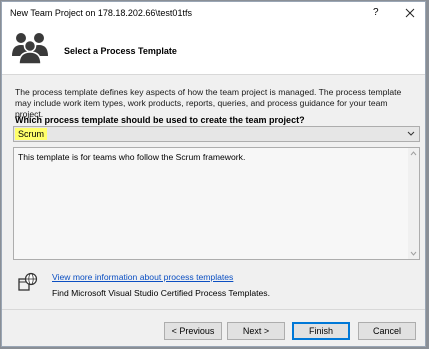 The height and width of the screenshot is (349, 429). I want to click on page-title: Select a Process Template, so click(120, 51).